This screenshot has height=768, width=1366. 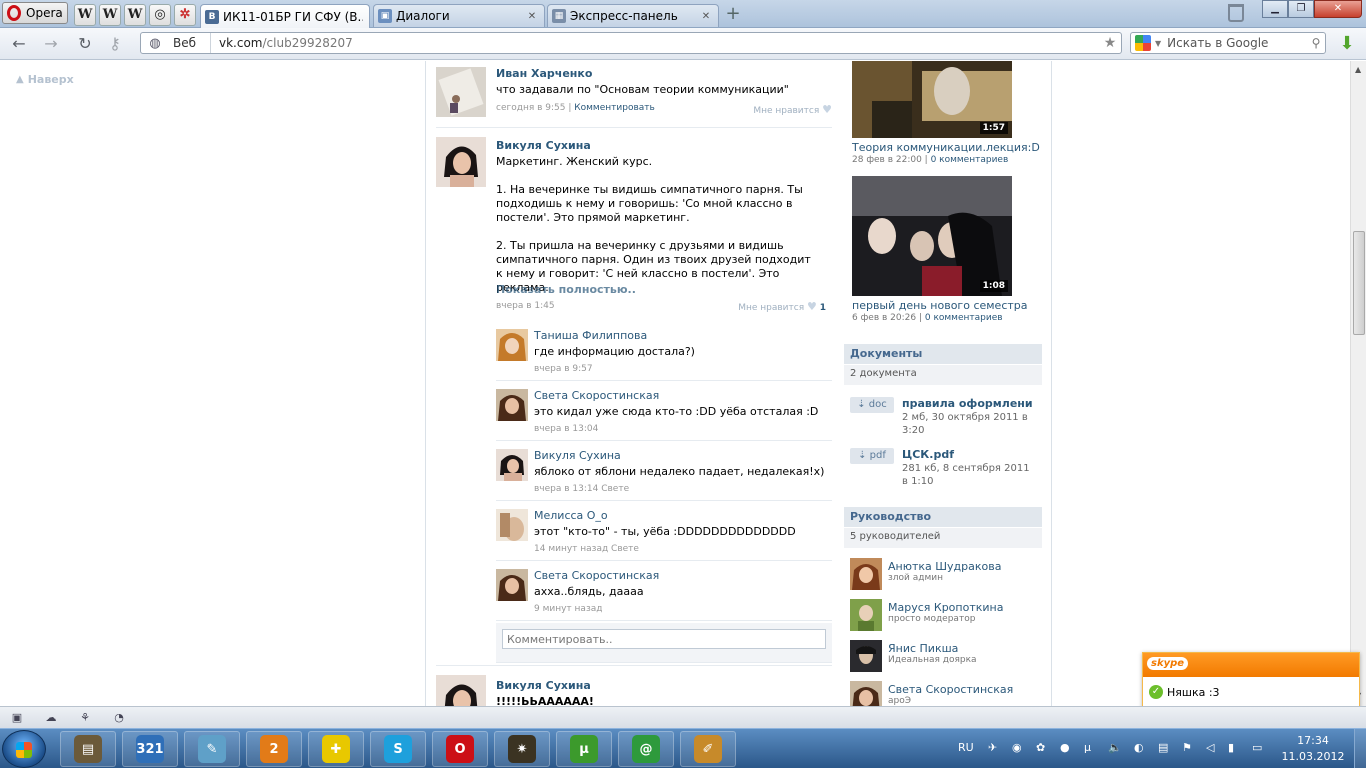 What do you see at coordinates (212, 749) in the screenshot?
I see `taskbar-app-notepad-icon: ✎` at bounding box center [212, 749].